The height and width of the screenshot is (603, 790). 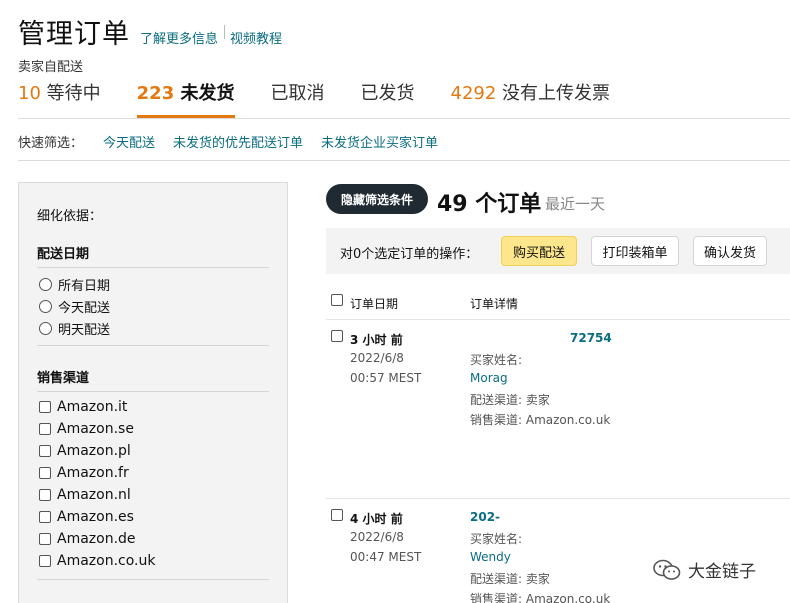 I want to click on video-tutorial-link: 视频教程, so click(x=256, y=37).